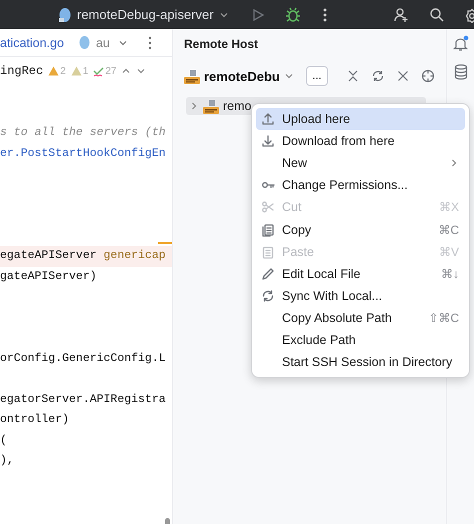 The width and height of the screenshot is (474, 524). Describe the element at coordinates (360, 141) in the screenshot. I see `menu-item: Download from here` at that location.